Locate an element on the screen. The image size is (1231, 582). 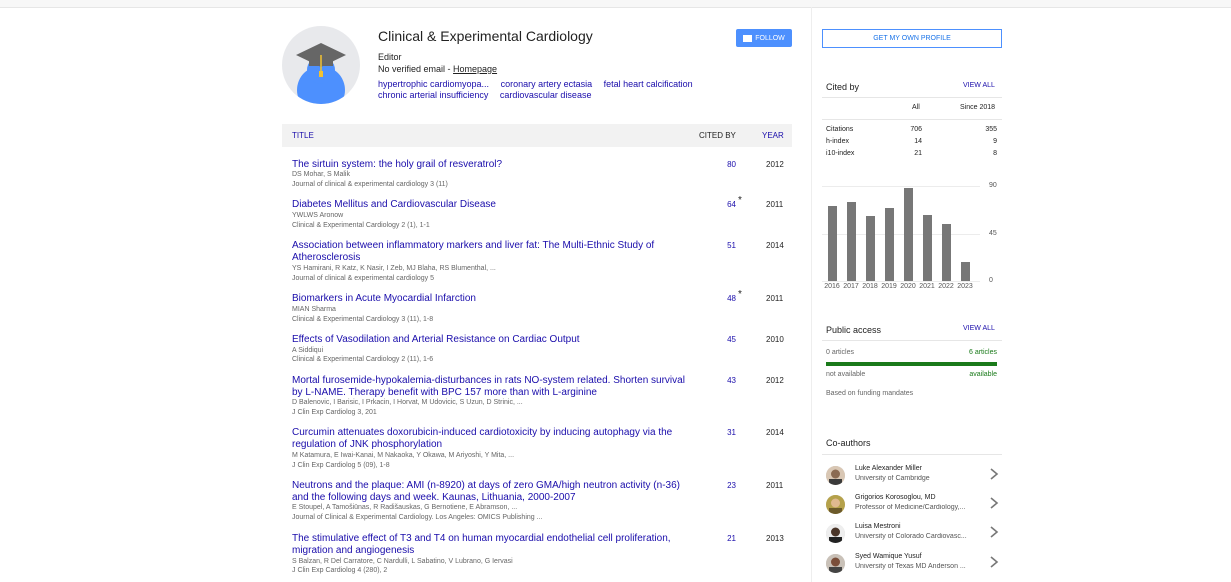
interest-link: chronic arterial insufficiency is located at coordinates (433, 95).